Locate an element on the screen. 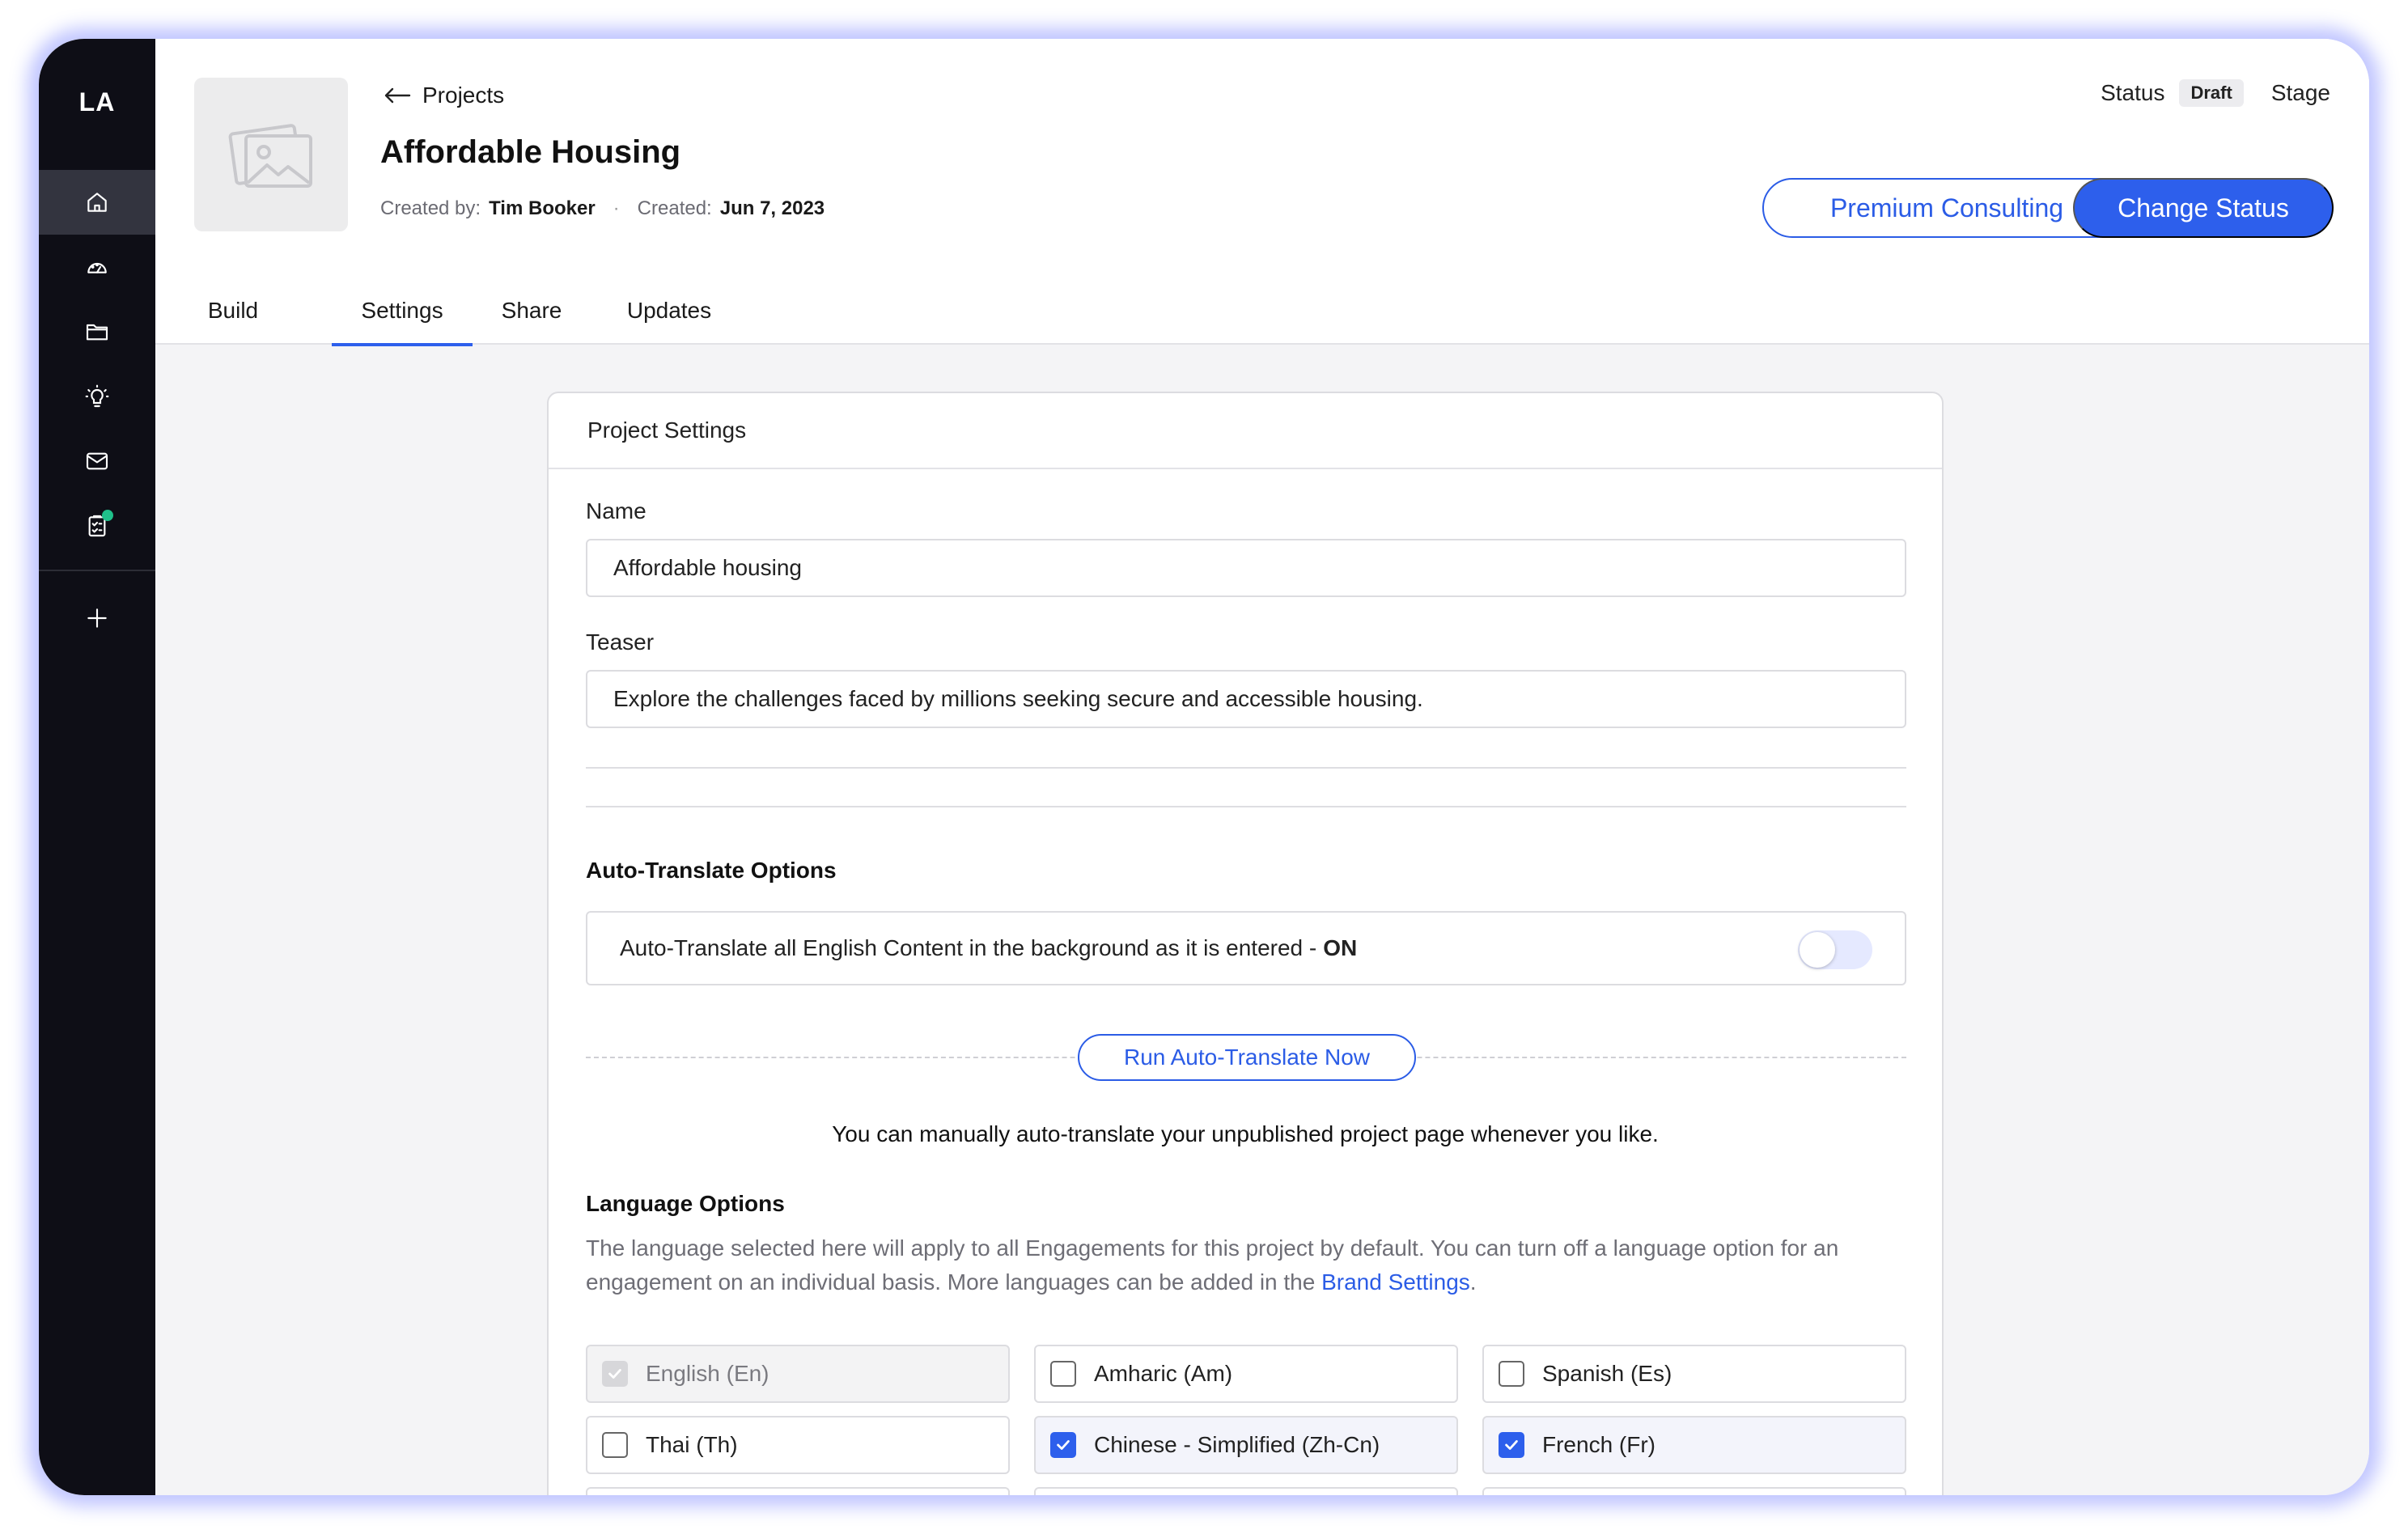 The width and height of the screenshot is (2408, 1534). language-option-spanish: Spanish (Es) is located at coordinates (1694, 1374).